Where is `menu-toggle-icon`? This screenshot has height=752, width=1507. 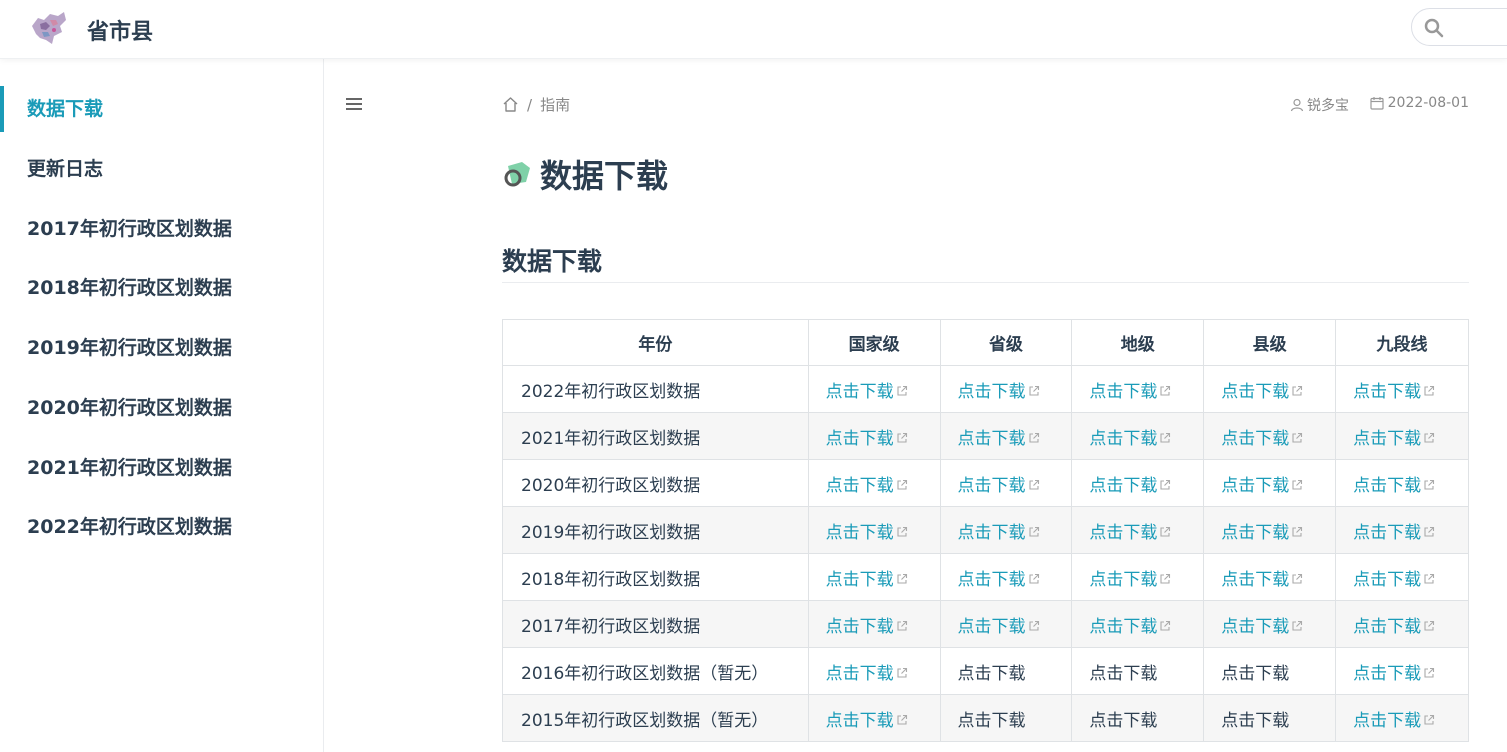 menu-toggle-icon is located at coordinates (356, 104).